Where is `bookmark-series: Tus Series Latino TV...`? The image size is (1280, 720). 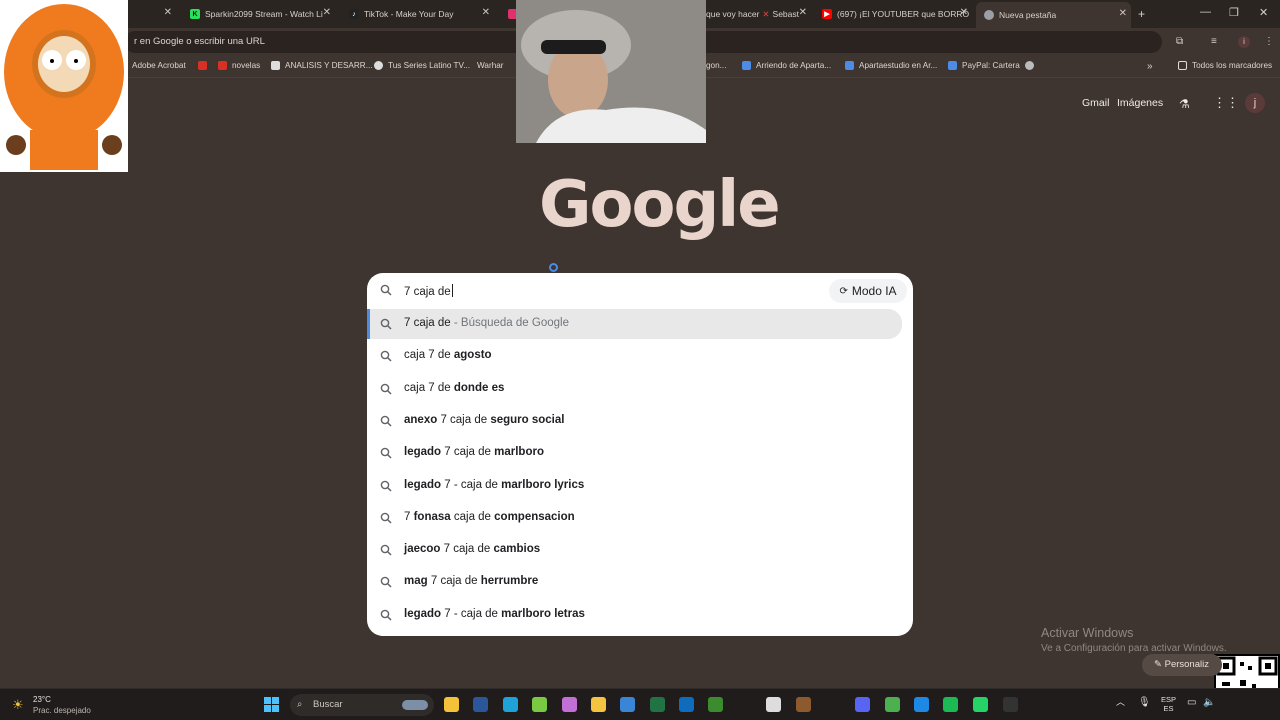
bookmark-series: Tus Series Latino TV... is located at coordinates (422, 65).